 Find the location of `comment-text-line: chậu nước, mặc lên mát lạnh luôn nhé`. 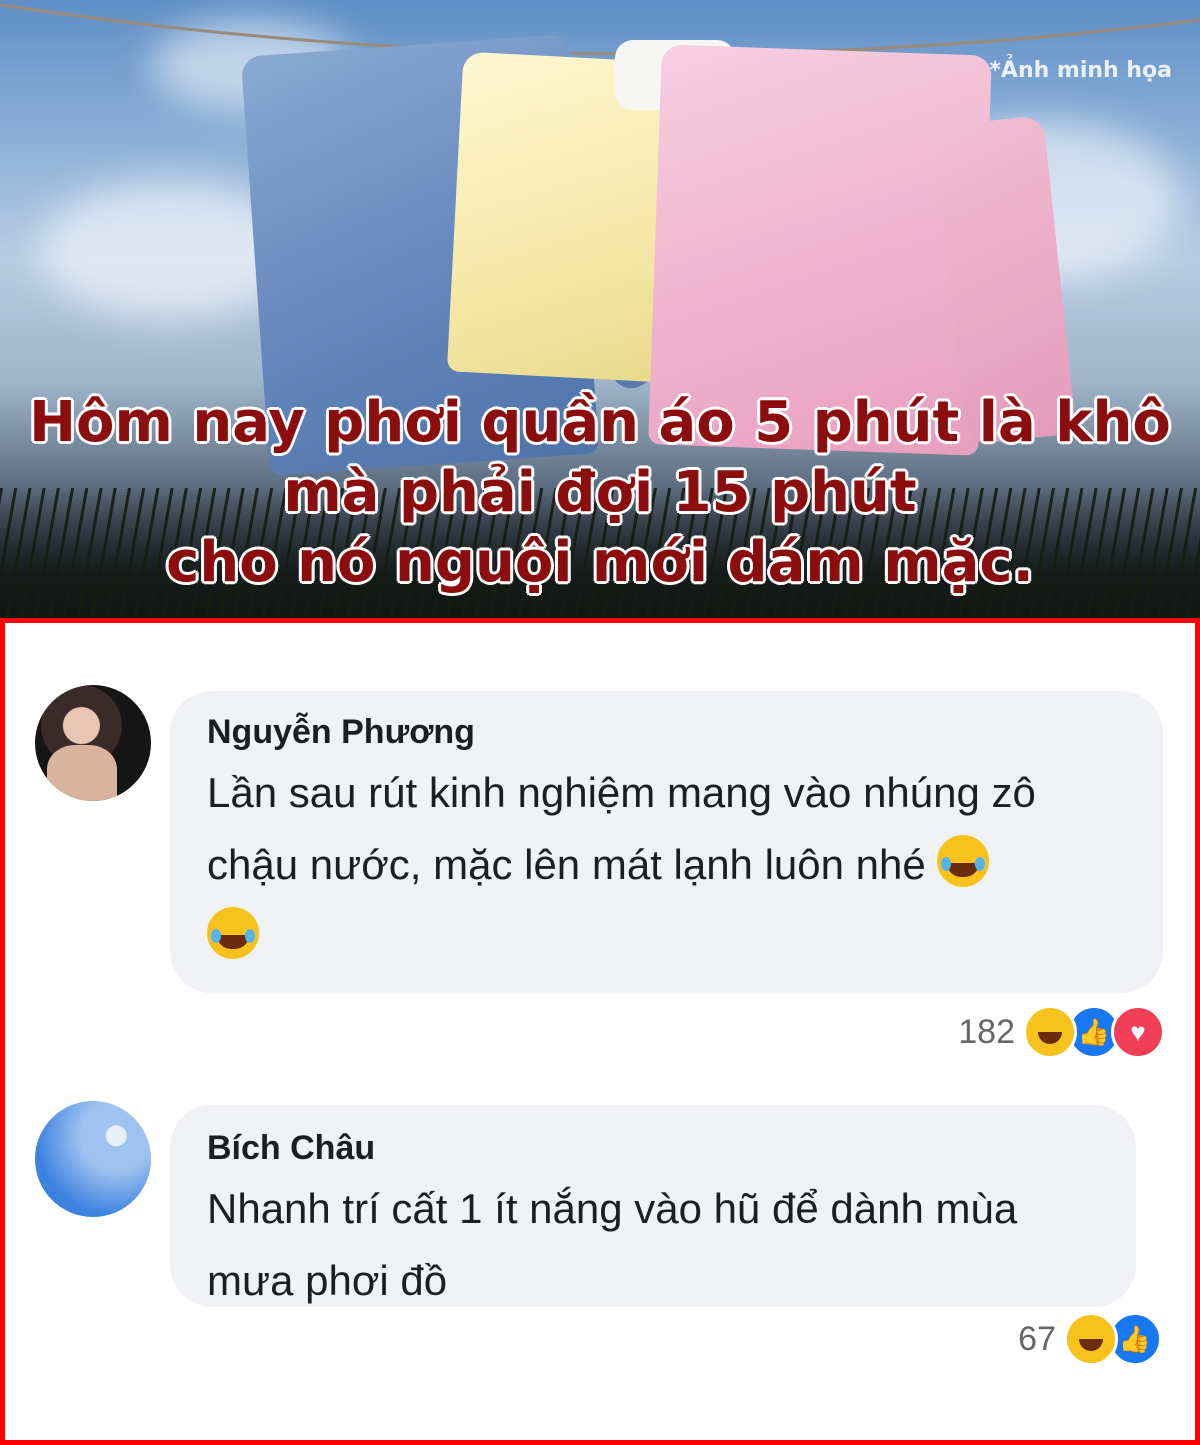

comment-text-line: chậu nước, mặc lên mát lạnh luôn nhé is located at coordinates (566, 864).